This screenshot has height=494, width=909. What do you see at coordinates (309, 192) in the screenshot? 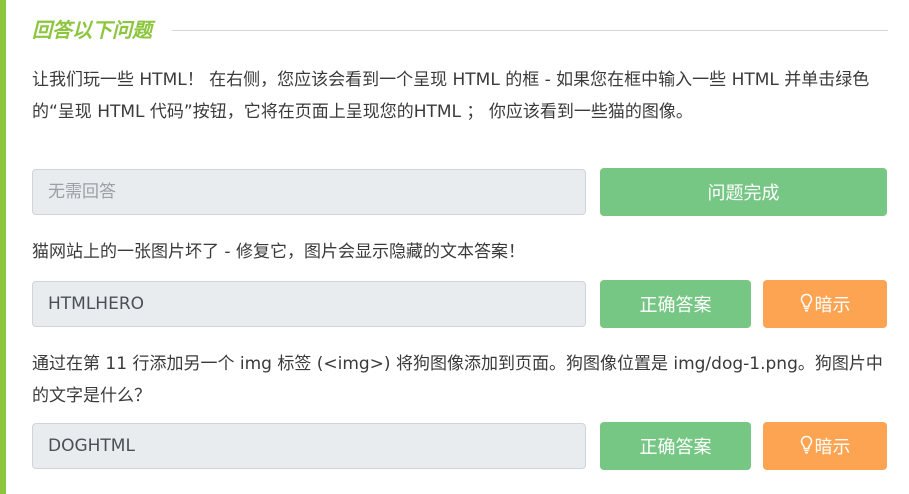
I see `question-1-answer-field: 无需回答` at bounding box center [309, 192].